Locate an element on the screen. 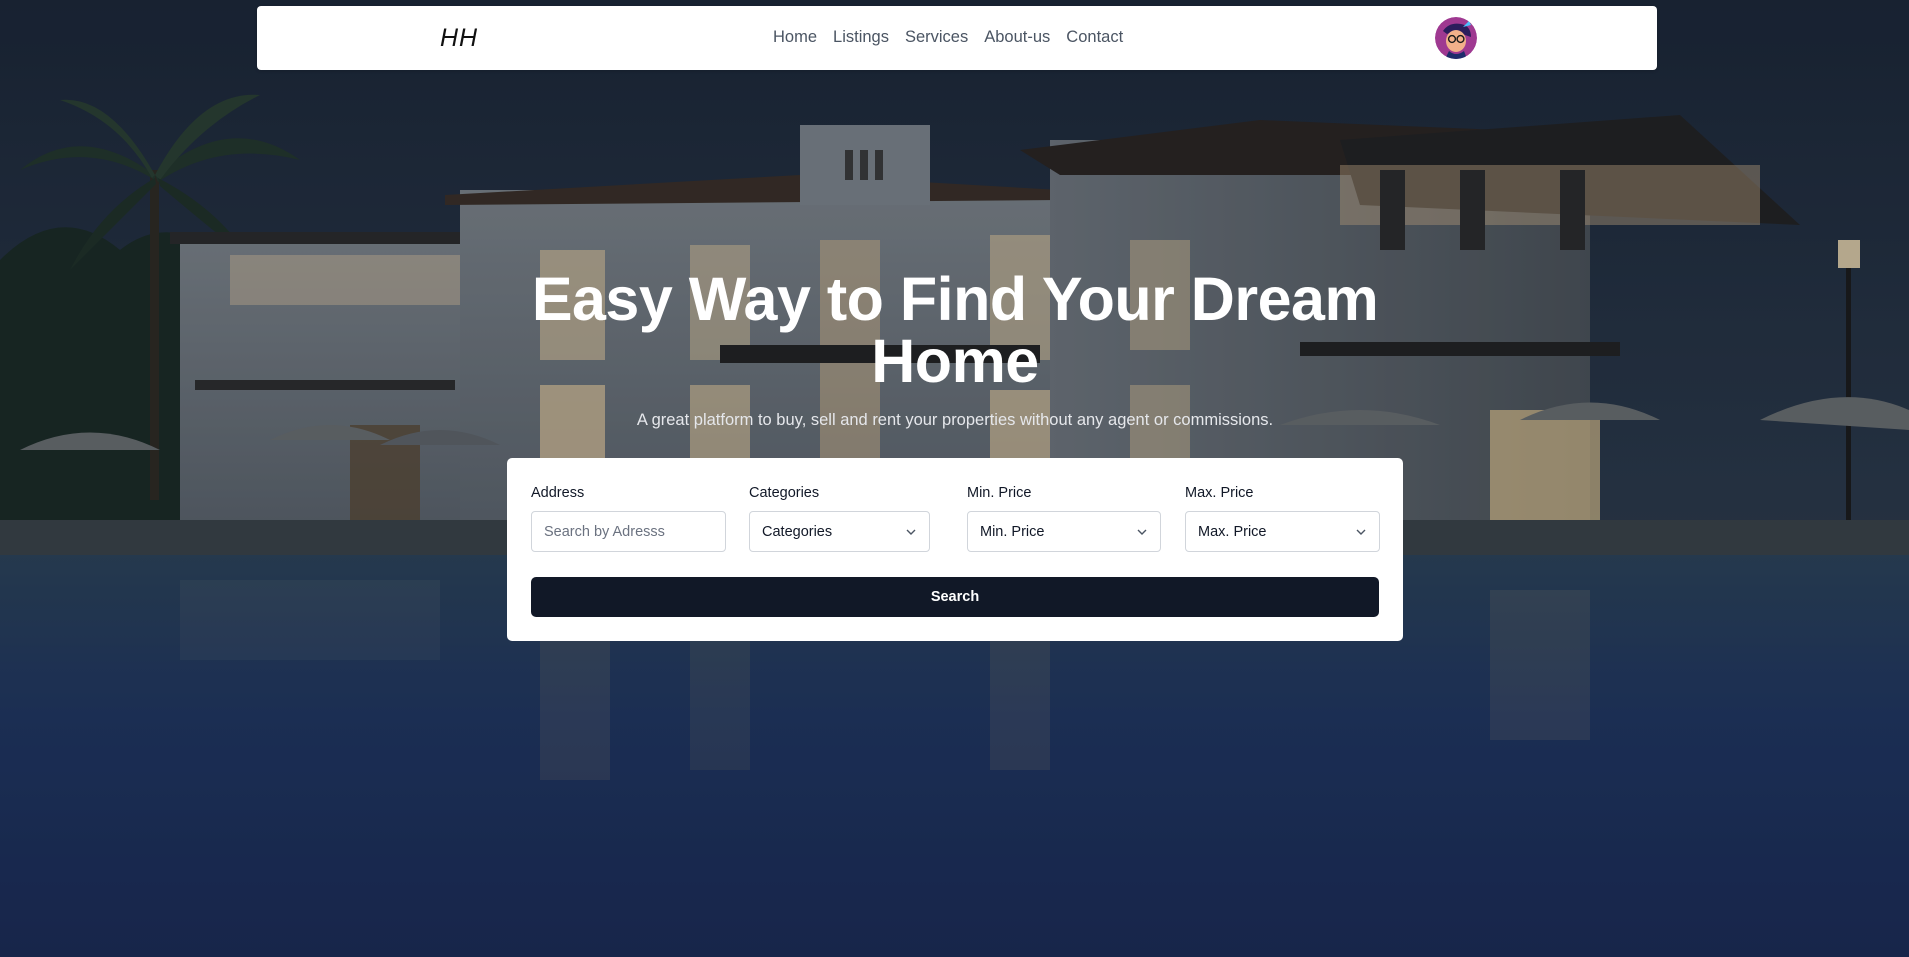 This screenshot has height=957, width=1909. nav-links: Home Listings Services About-us Contact is located at coordinates (956, 37).